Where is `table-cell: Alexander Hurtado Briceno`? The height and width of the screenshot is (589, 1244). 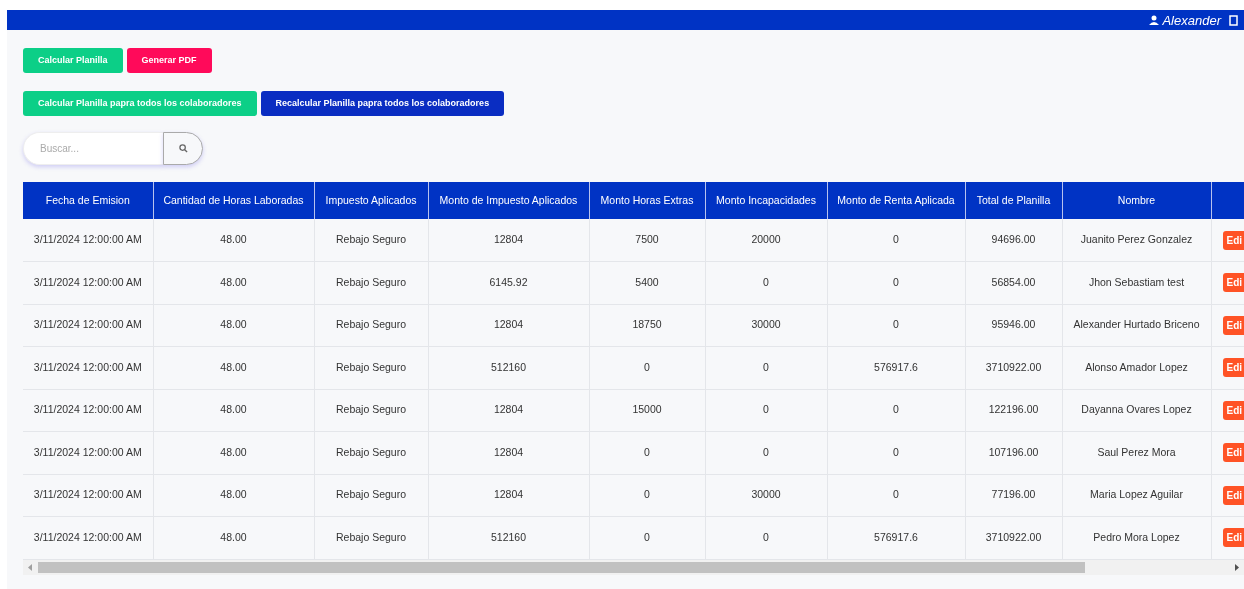
table-cell: Alexander Hurtado Briceno is located at coordinates (1136, 325).